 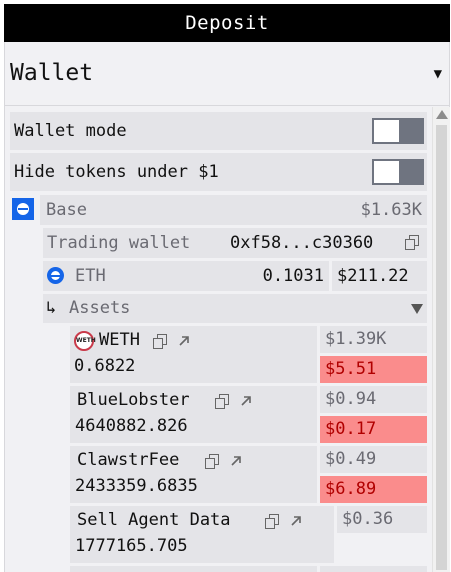 I want to click on scroll-thumb, so click(x=441, y=347).